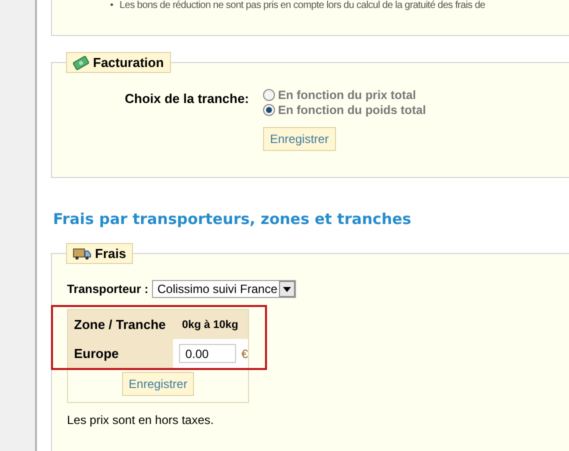 The width and height of the screenshot is (569, 451). What do you see at coordinates (128, 62) in the screenshot?
I see `legend-text: Facturation` at bounding box center [128, 62].